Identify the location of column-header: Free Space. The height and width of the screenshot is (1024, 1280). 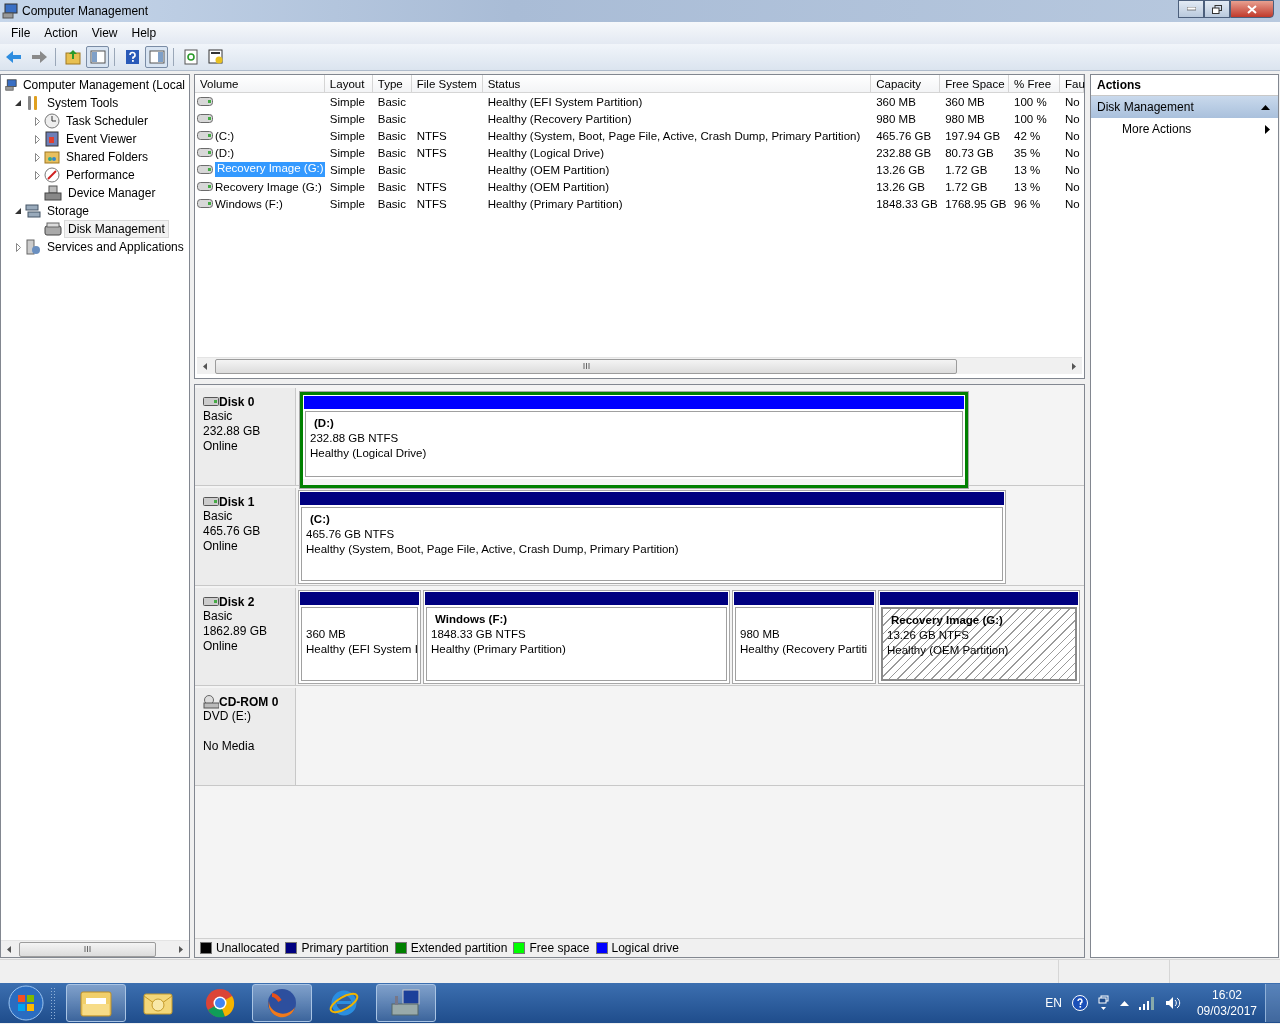
(975, 84).